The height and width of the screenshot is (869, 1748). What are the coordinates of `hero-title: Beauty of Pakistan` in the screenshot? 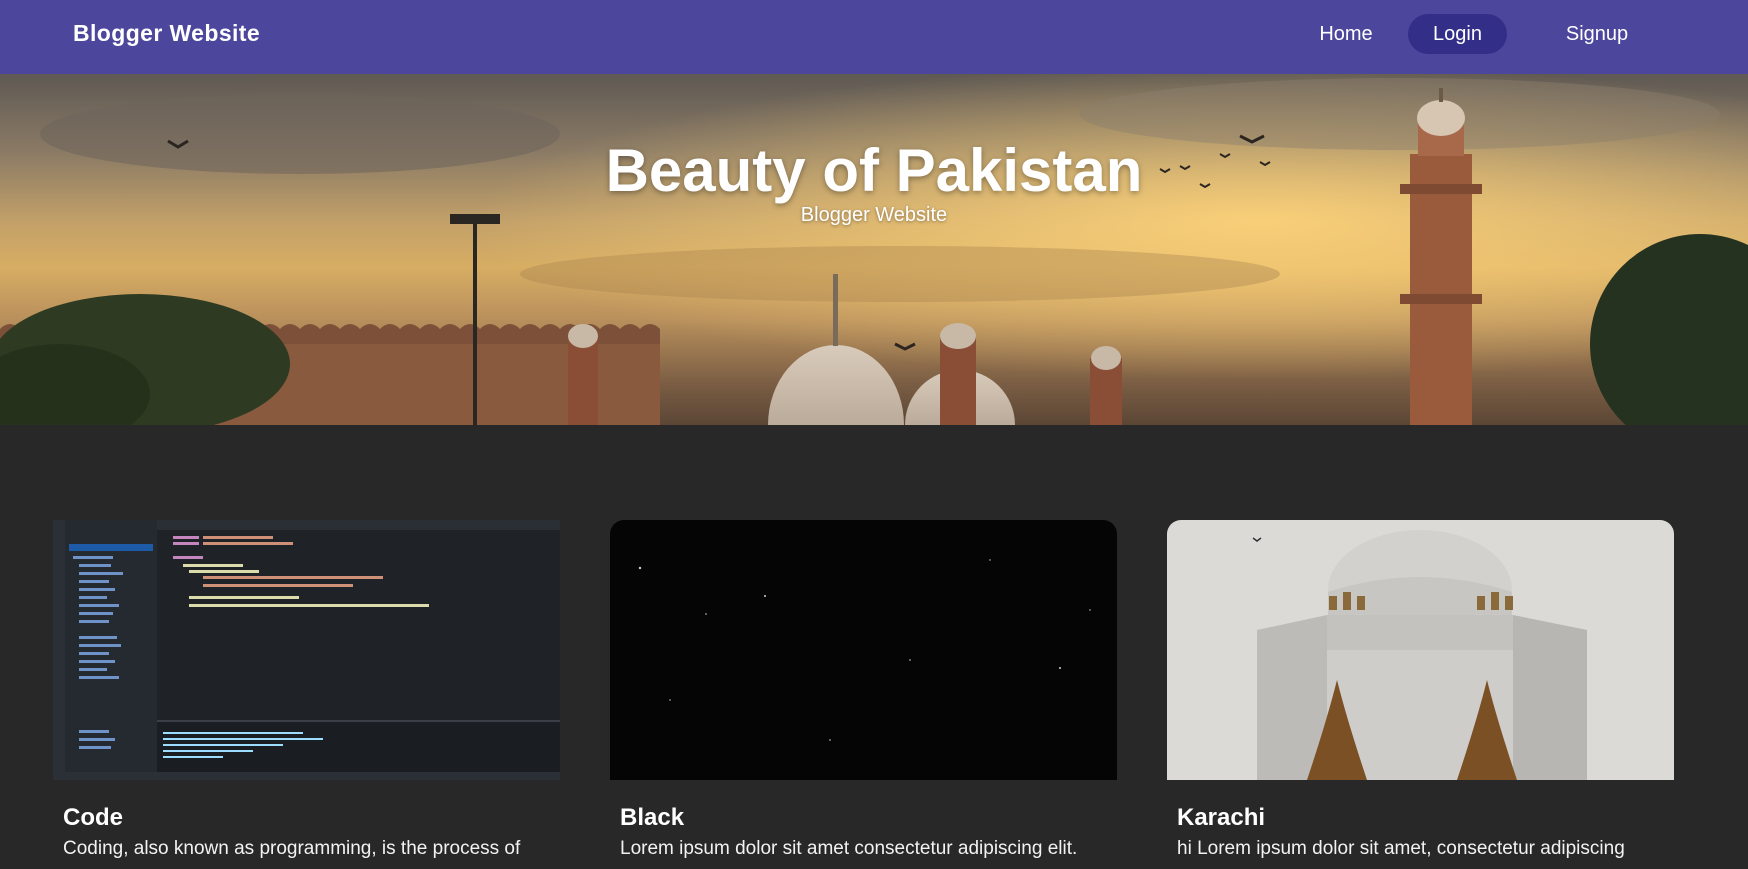 It's located at (874, 170).